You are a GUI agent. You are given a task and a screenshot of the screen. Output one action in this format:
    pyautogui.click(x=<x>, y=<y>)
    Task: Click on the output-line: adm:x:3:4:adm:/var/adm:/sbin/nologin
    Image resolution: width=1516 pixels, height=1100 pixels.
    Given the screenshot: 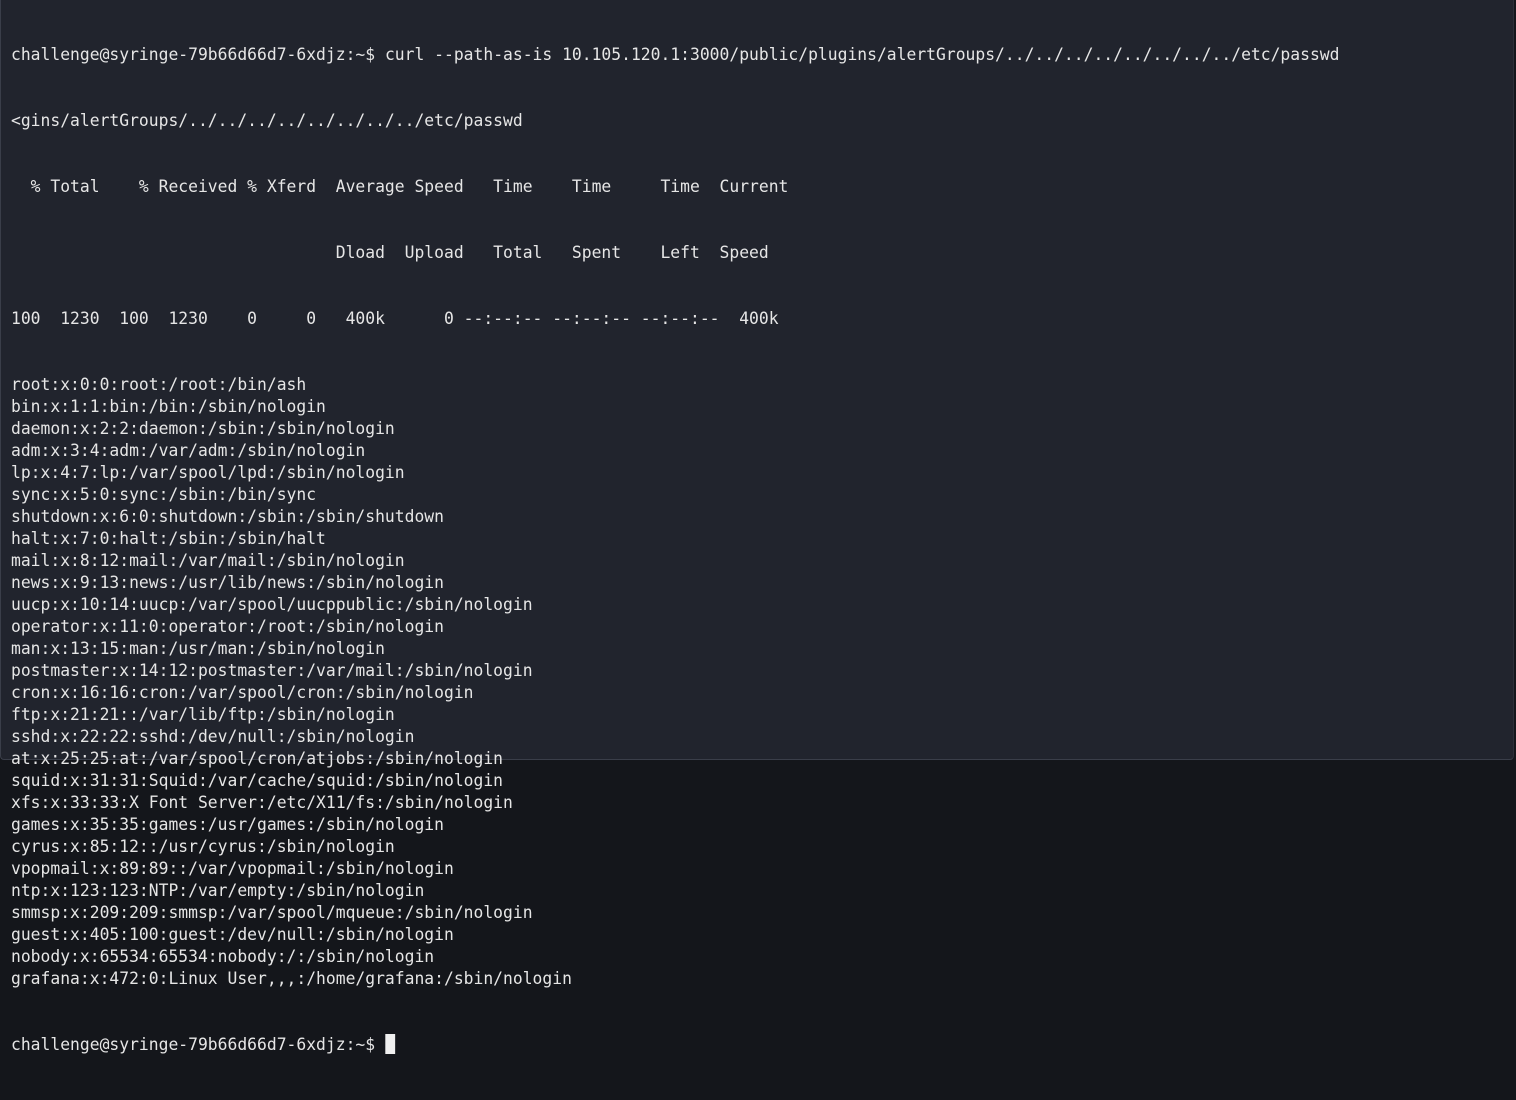 What is the action you would take?
    pyautogui.click(x=188, y=450)
    